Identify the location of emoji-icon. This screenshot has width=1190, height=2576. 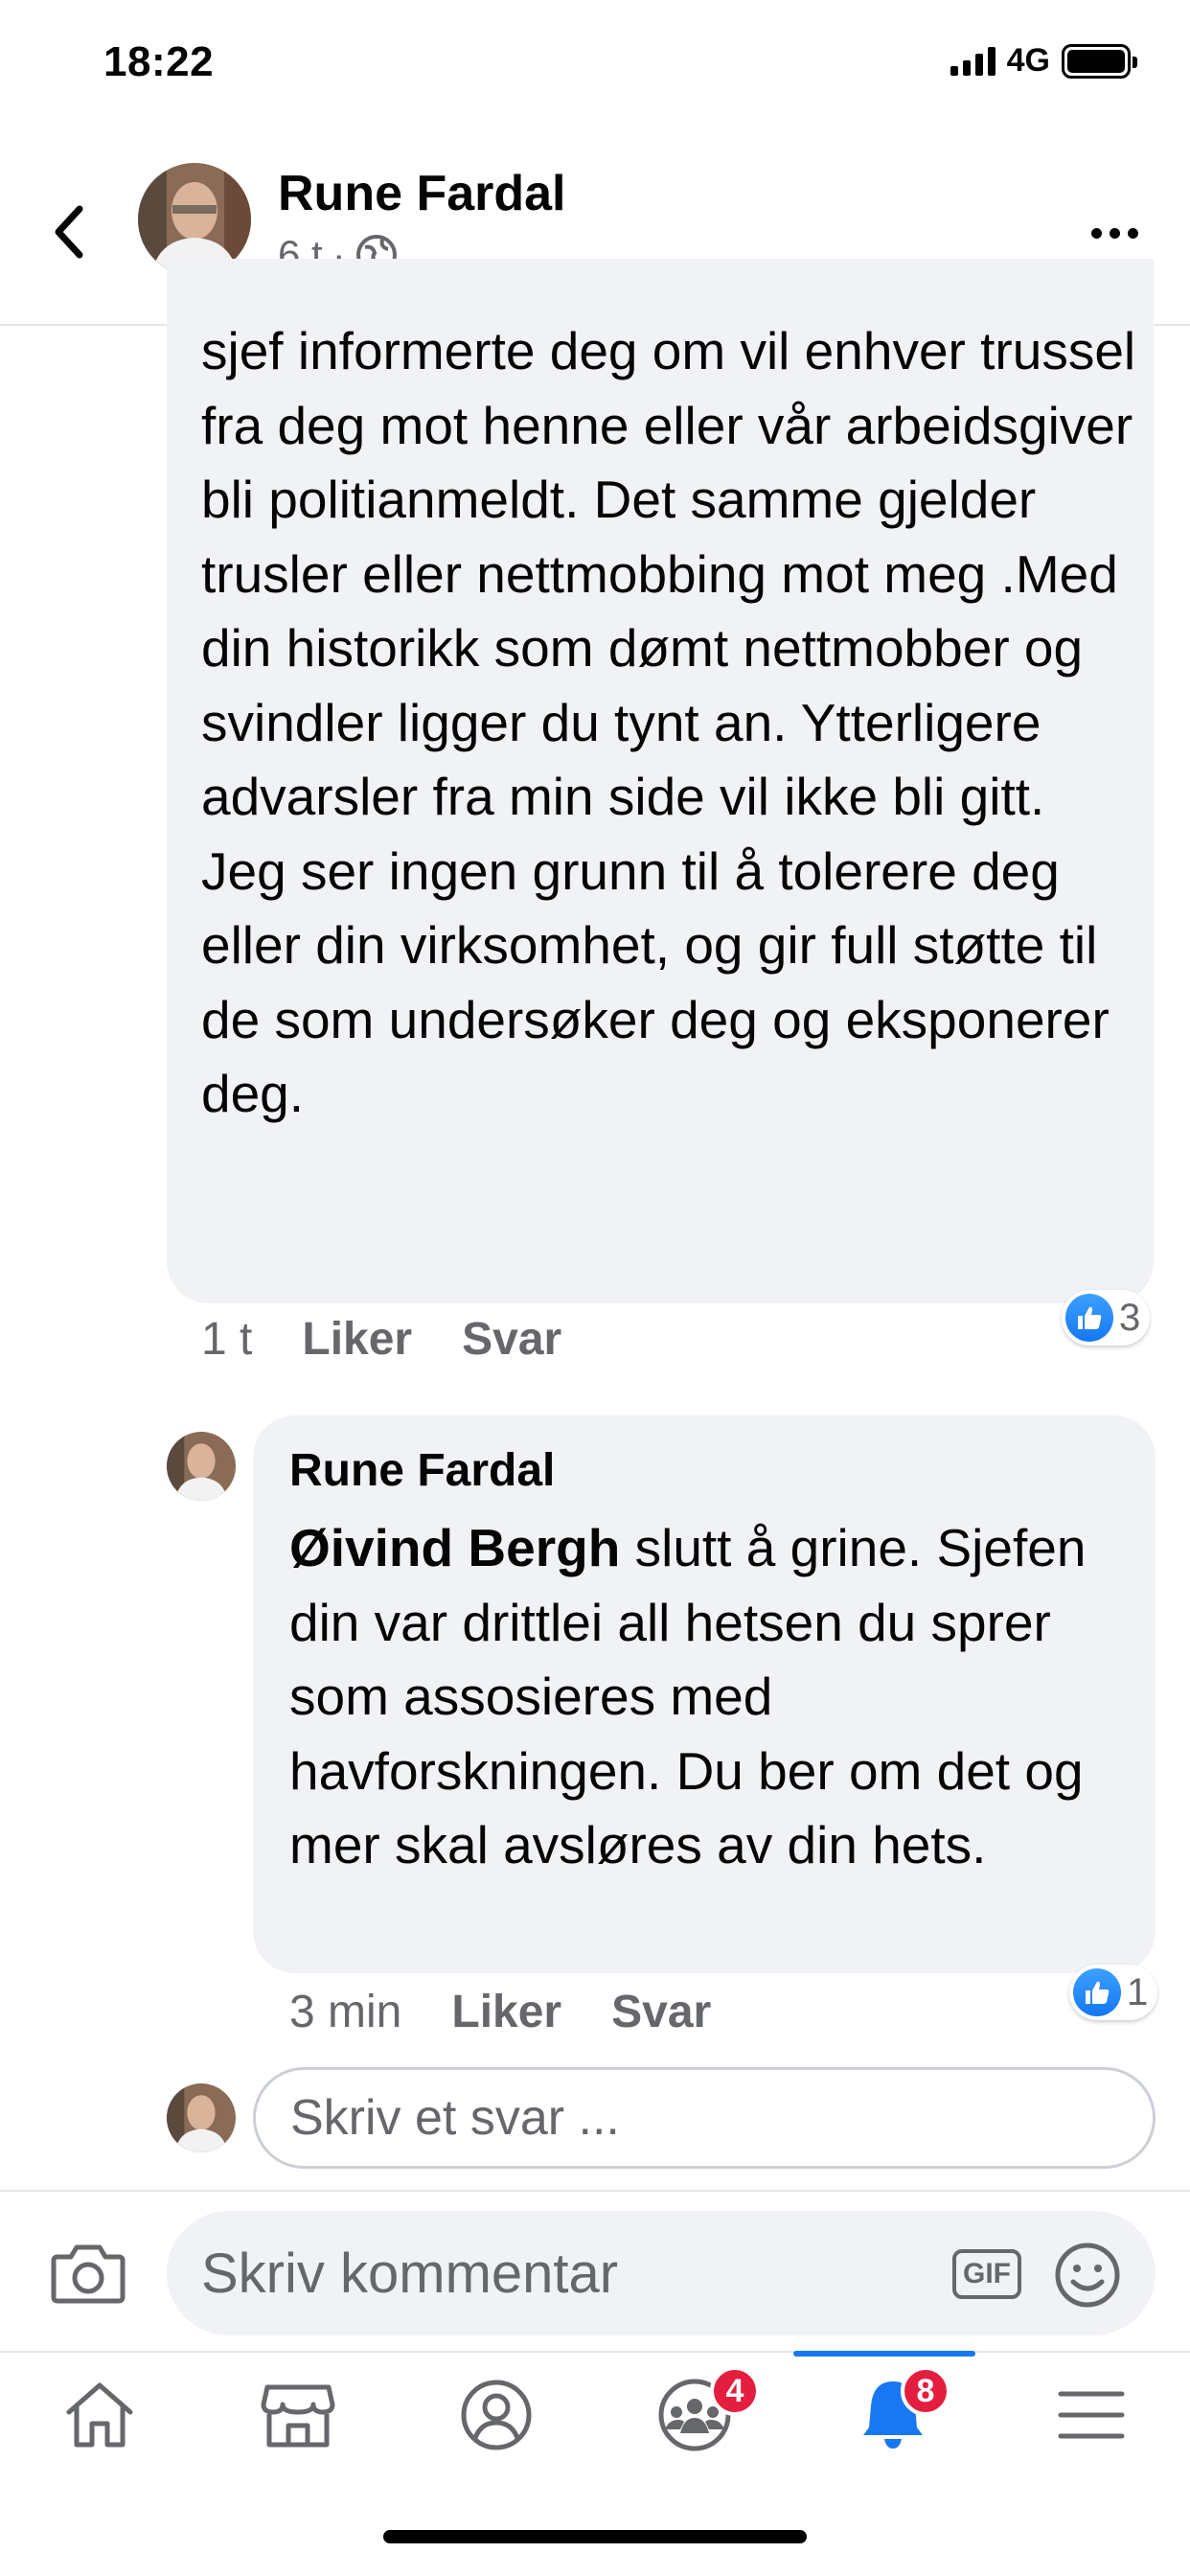
(1088, 2275).